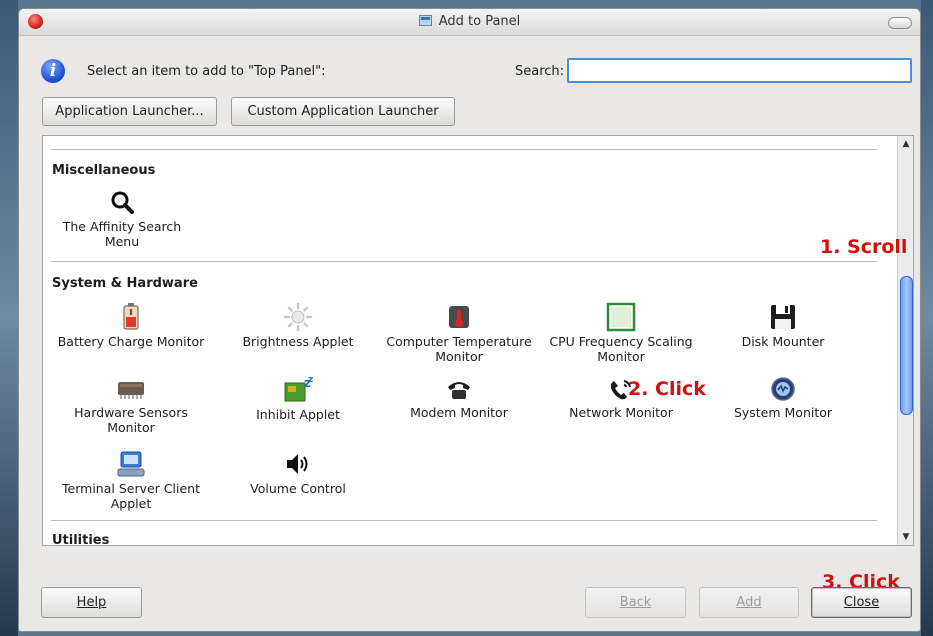  Describe the element at coordinates (53, 71) in the screenshot. I see `info-icon: i` at that location.